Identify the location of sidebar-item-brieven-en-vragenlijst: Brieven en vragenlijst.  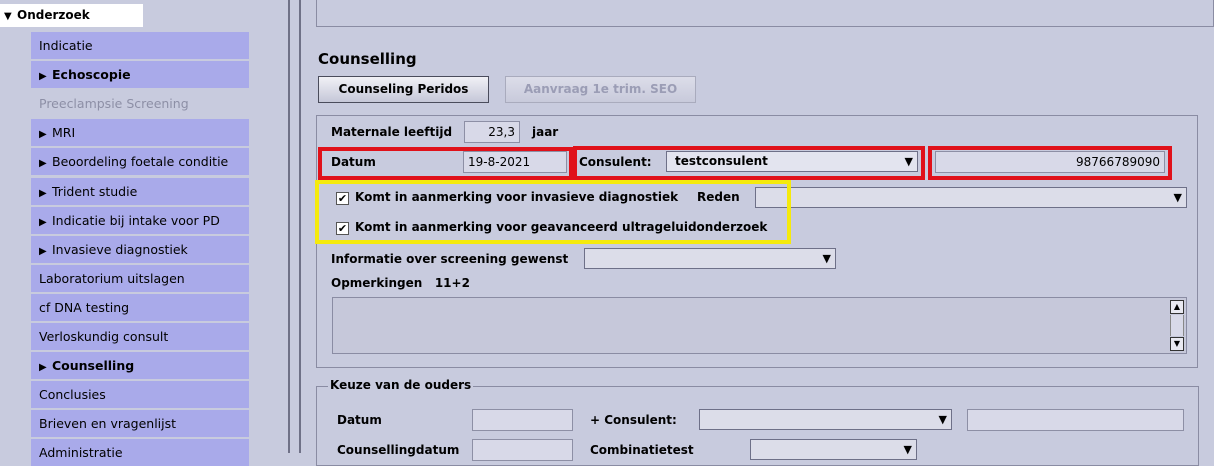
(140, 423).